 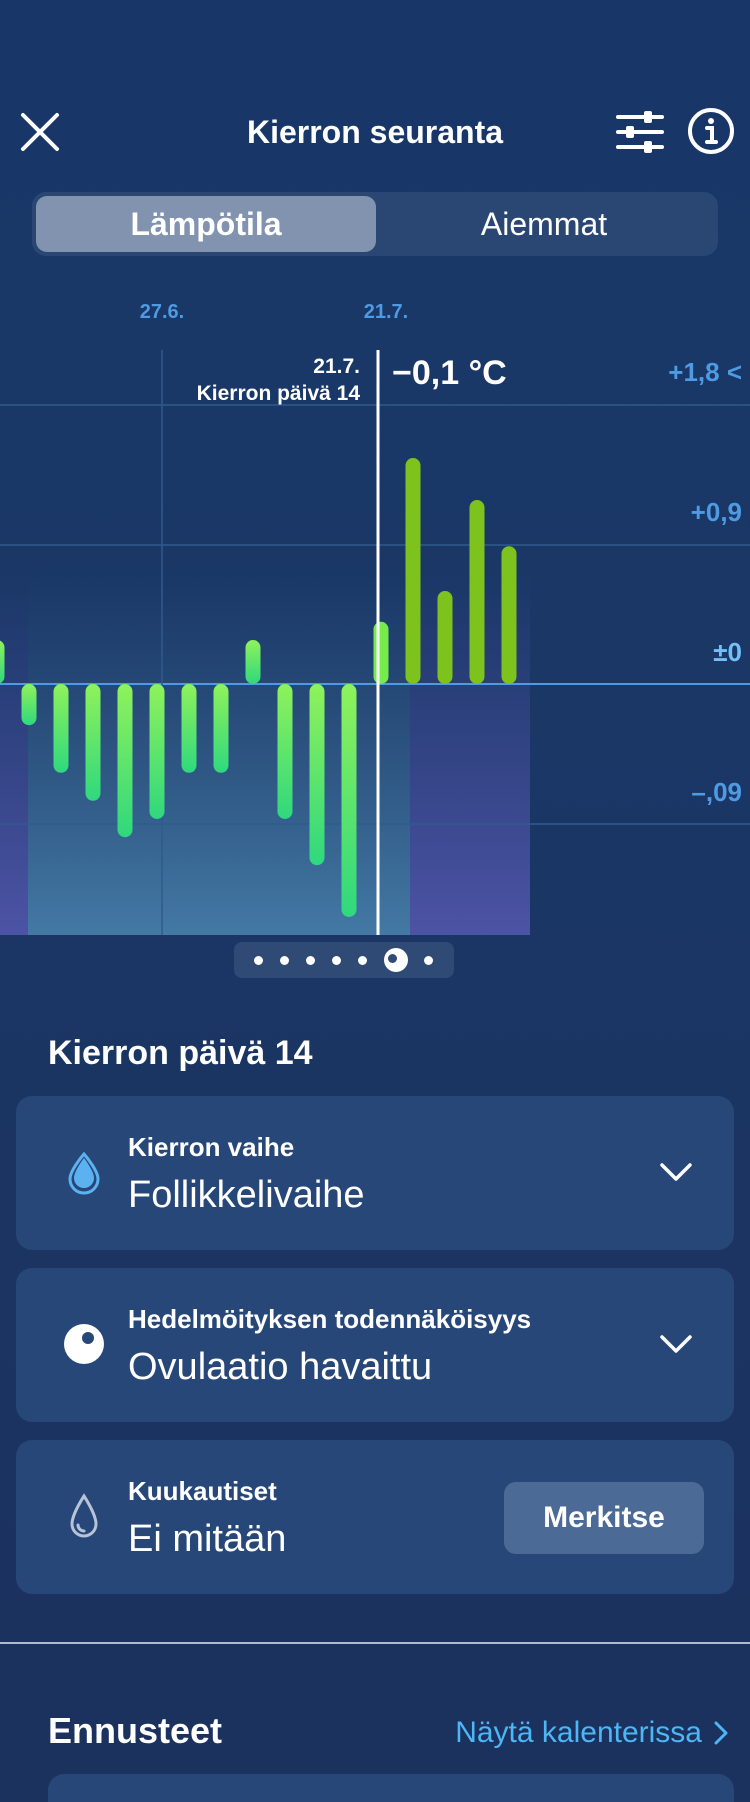 What do you see at coordinates (162, 312) in the screenshot?
I see `x-tick-label: 27.6.` at bounding box center [162, 312].